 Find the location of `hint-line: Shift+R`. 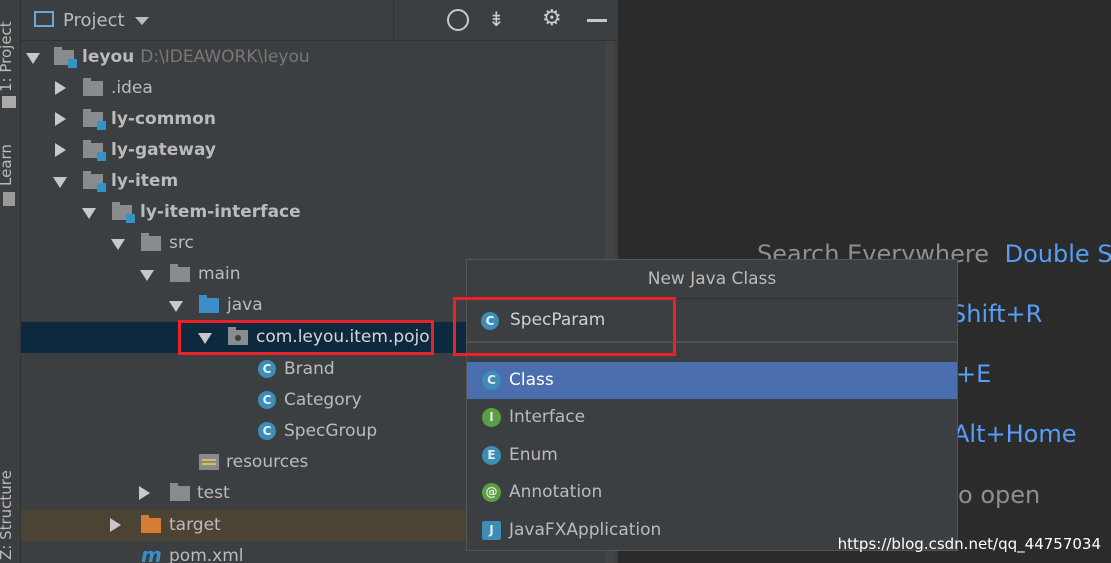

hint-line: Shift+R is located at coordinates (996, 314).